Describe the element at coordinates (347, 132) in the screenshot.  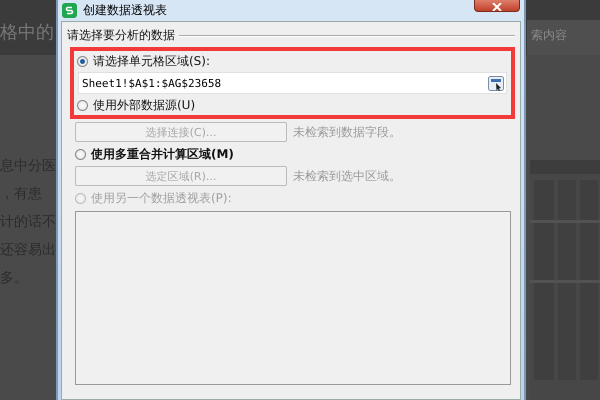
I see `status-text: 未检索到数据字段。` at that location.